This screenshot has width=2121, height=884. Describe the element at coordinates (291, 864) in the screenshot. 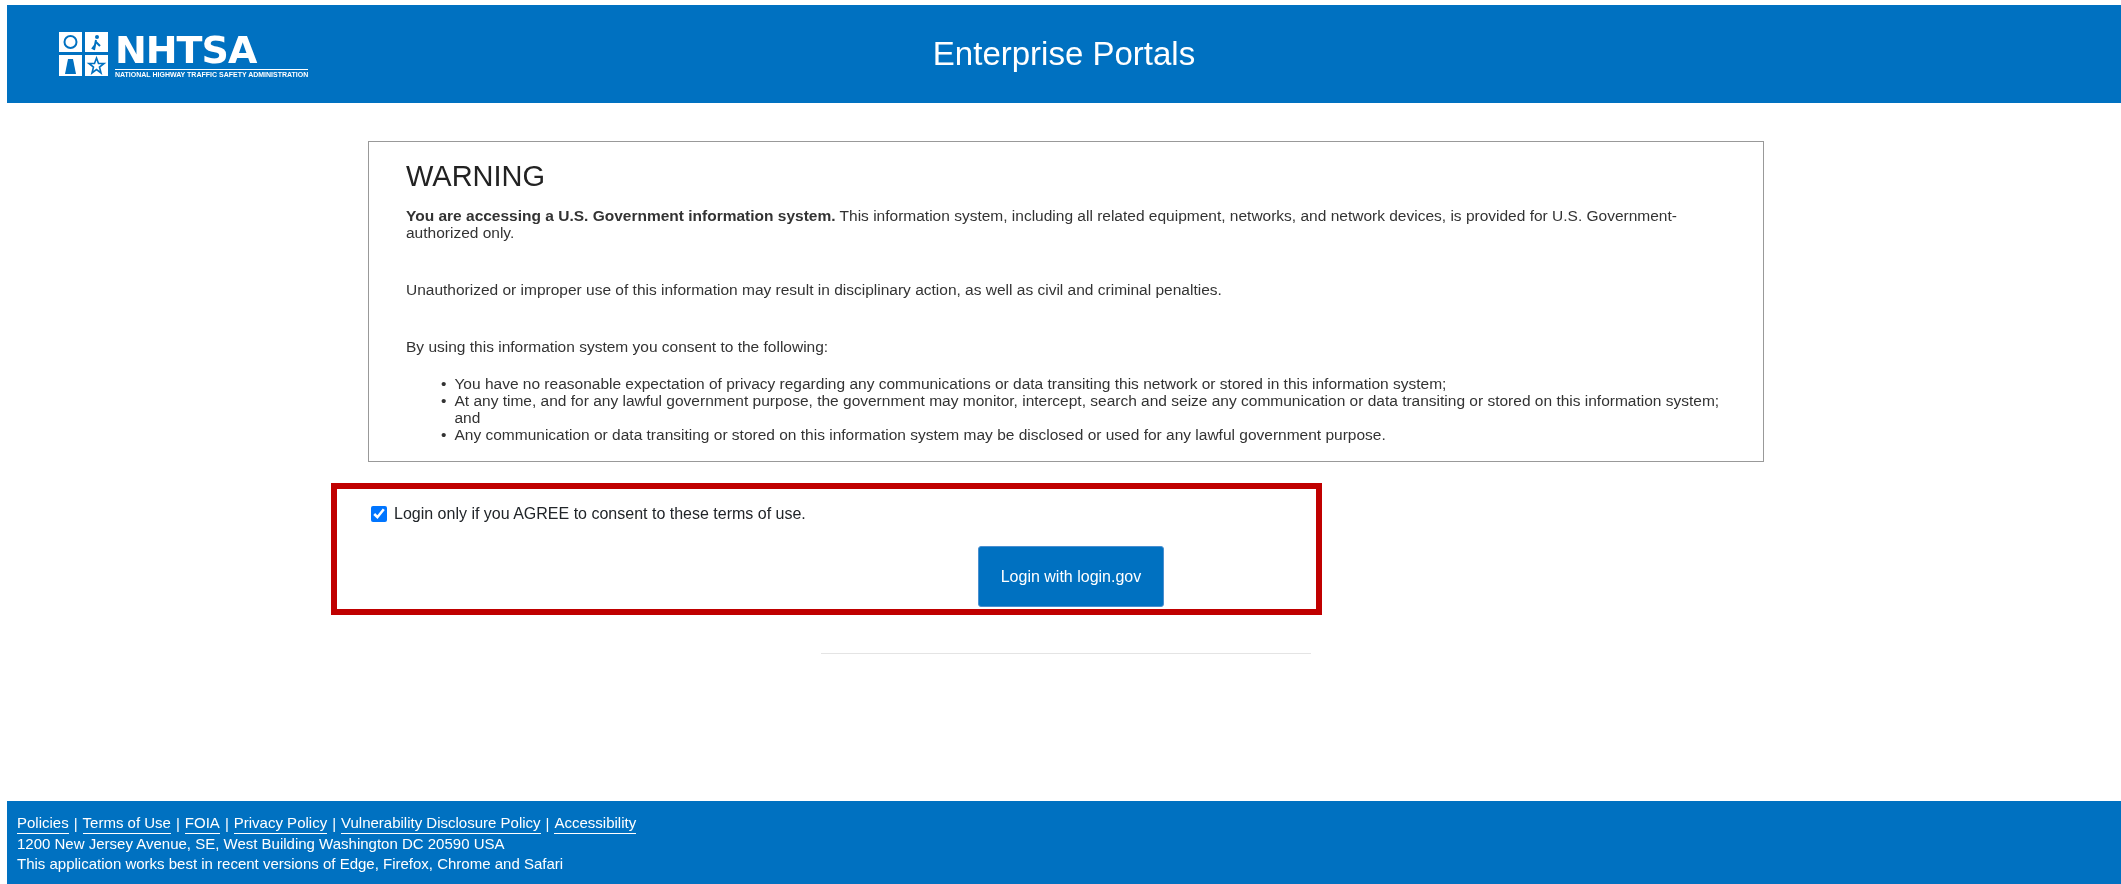

I see `browser-note: This application works best in recent versions of Edge, Firefox, Chrome and Safari` at that location.